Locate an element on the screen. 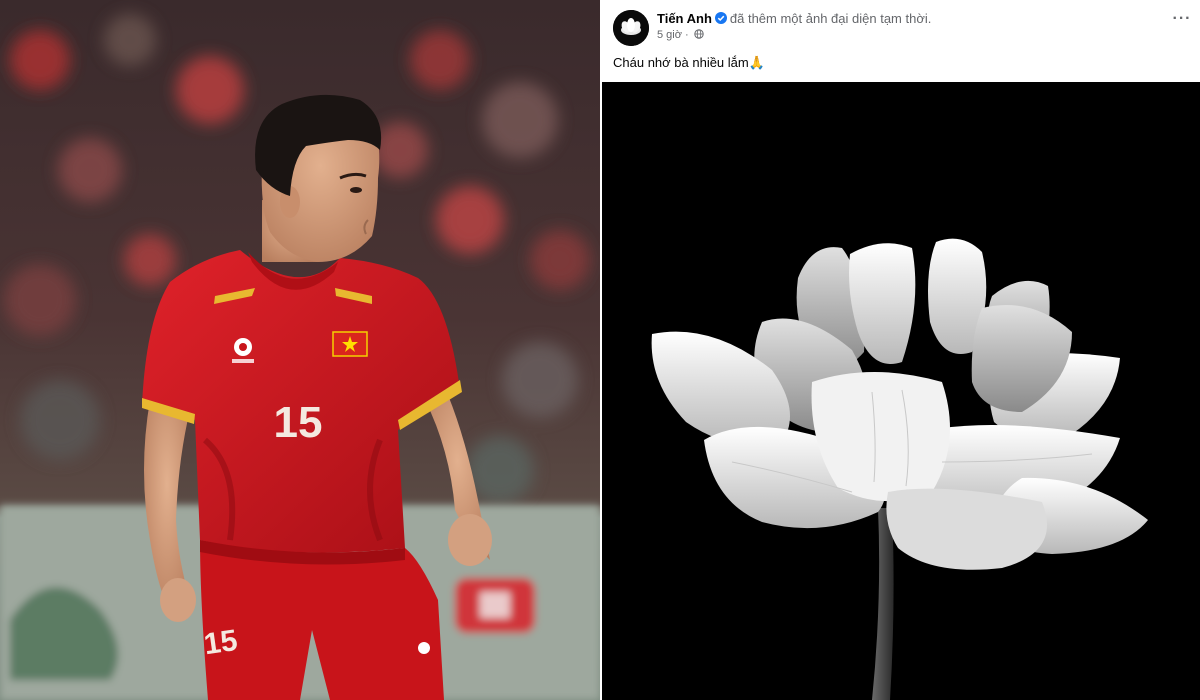  post-action-text: đã thêm một ảnh đại diện tạm thời. is located at coordinates (830, 18).